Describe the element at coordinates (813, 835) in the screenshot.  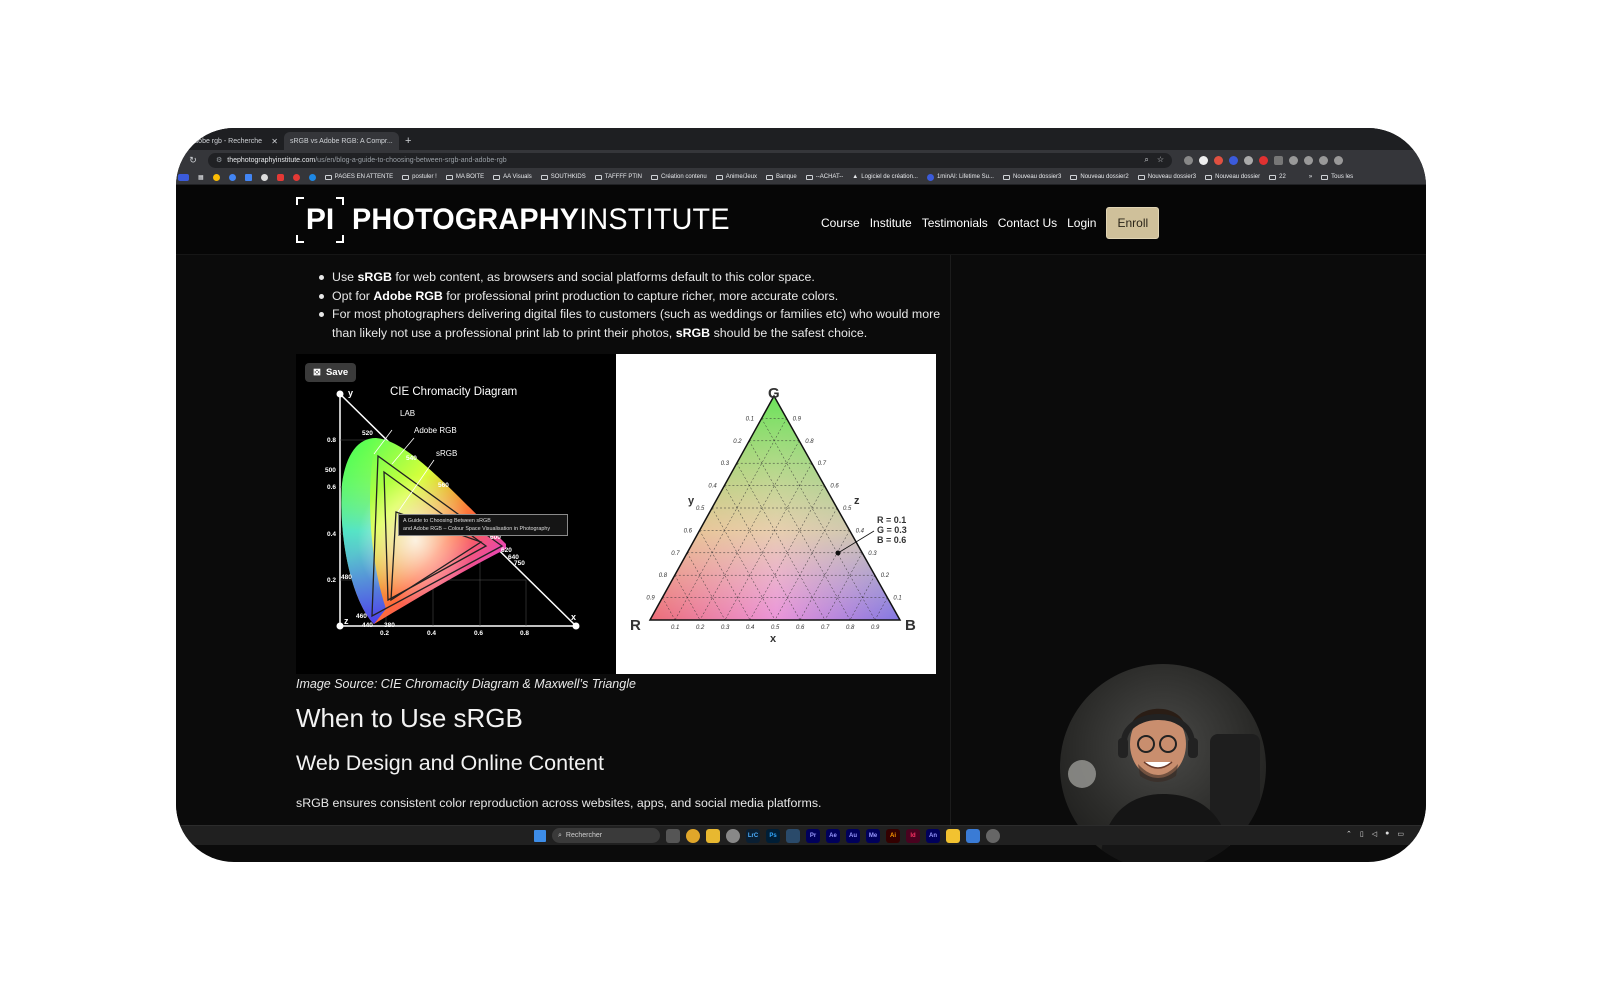
I see `premiere-icon: Pr` at that location.